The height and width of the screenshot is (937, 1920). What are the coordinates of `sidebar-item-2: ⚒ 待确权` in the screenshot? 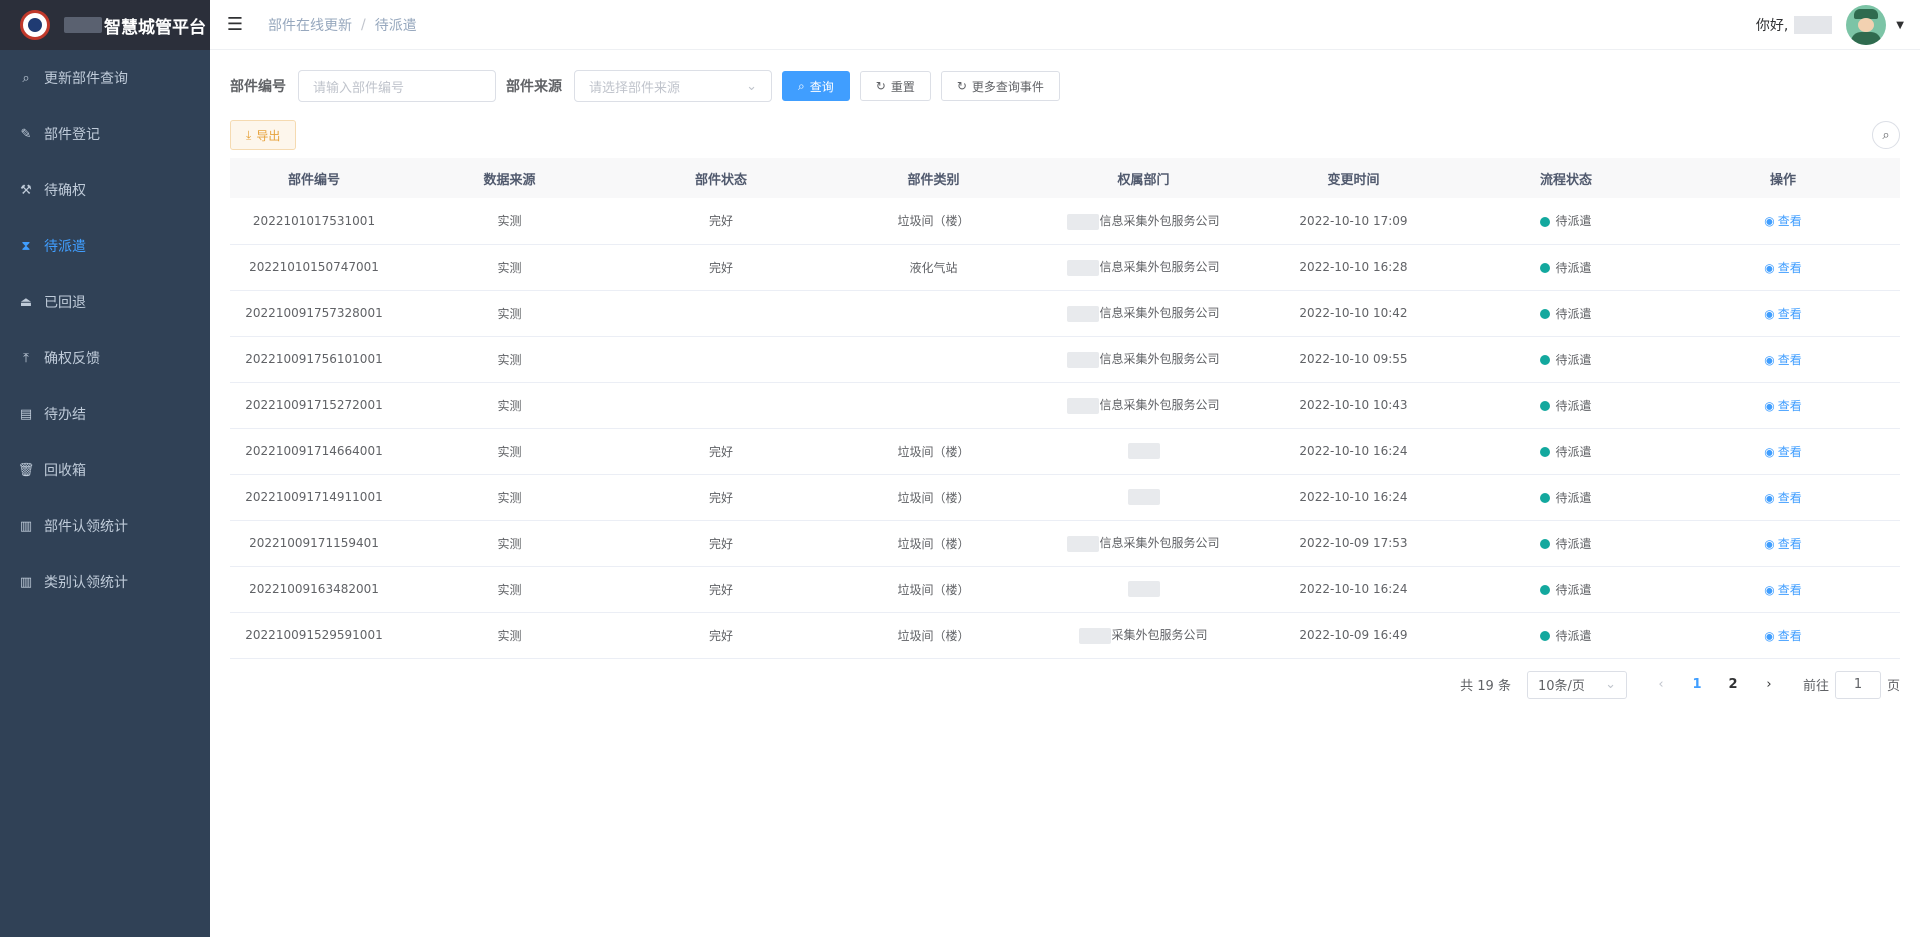 It's located at (105, 190).